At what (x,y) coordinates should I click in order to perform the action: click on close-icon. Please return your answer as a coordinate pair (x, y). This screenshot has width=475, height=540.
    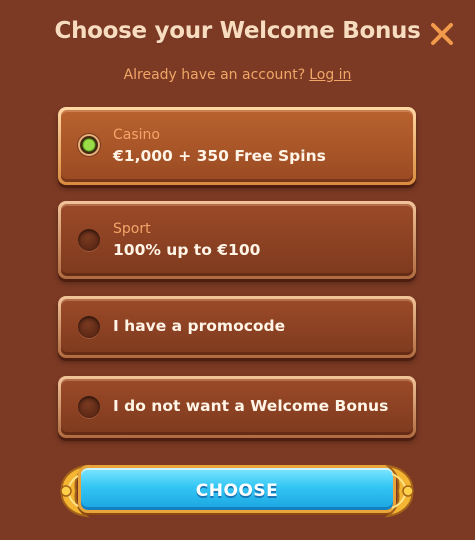
    Looking at the image, I should click on (442, 34).